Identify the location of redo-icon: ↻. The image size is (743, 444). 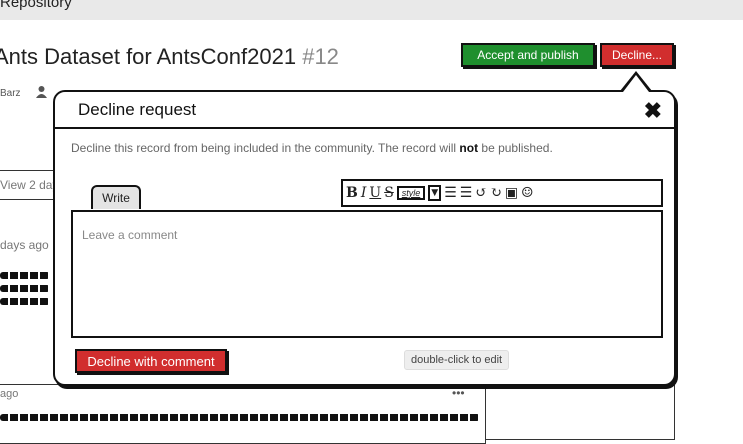
(496, 193).